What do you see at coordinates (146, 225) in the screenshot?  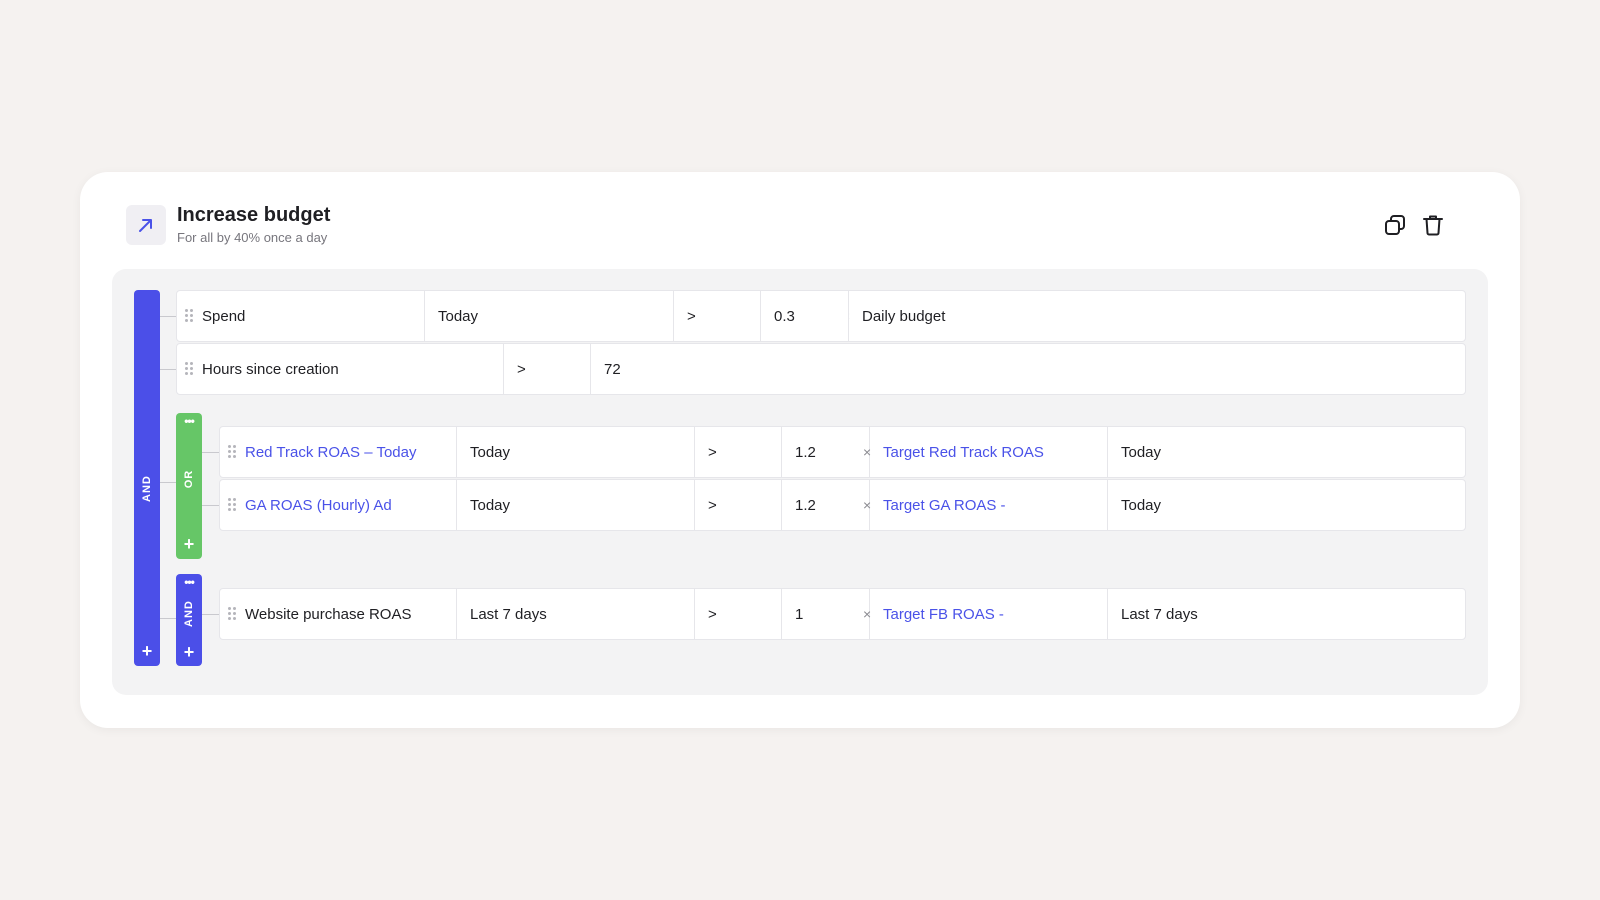 I see `arrow-up-right-icon` at bounding box center [146, 225].